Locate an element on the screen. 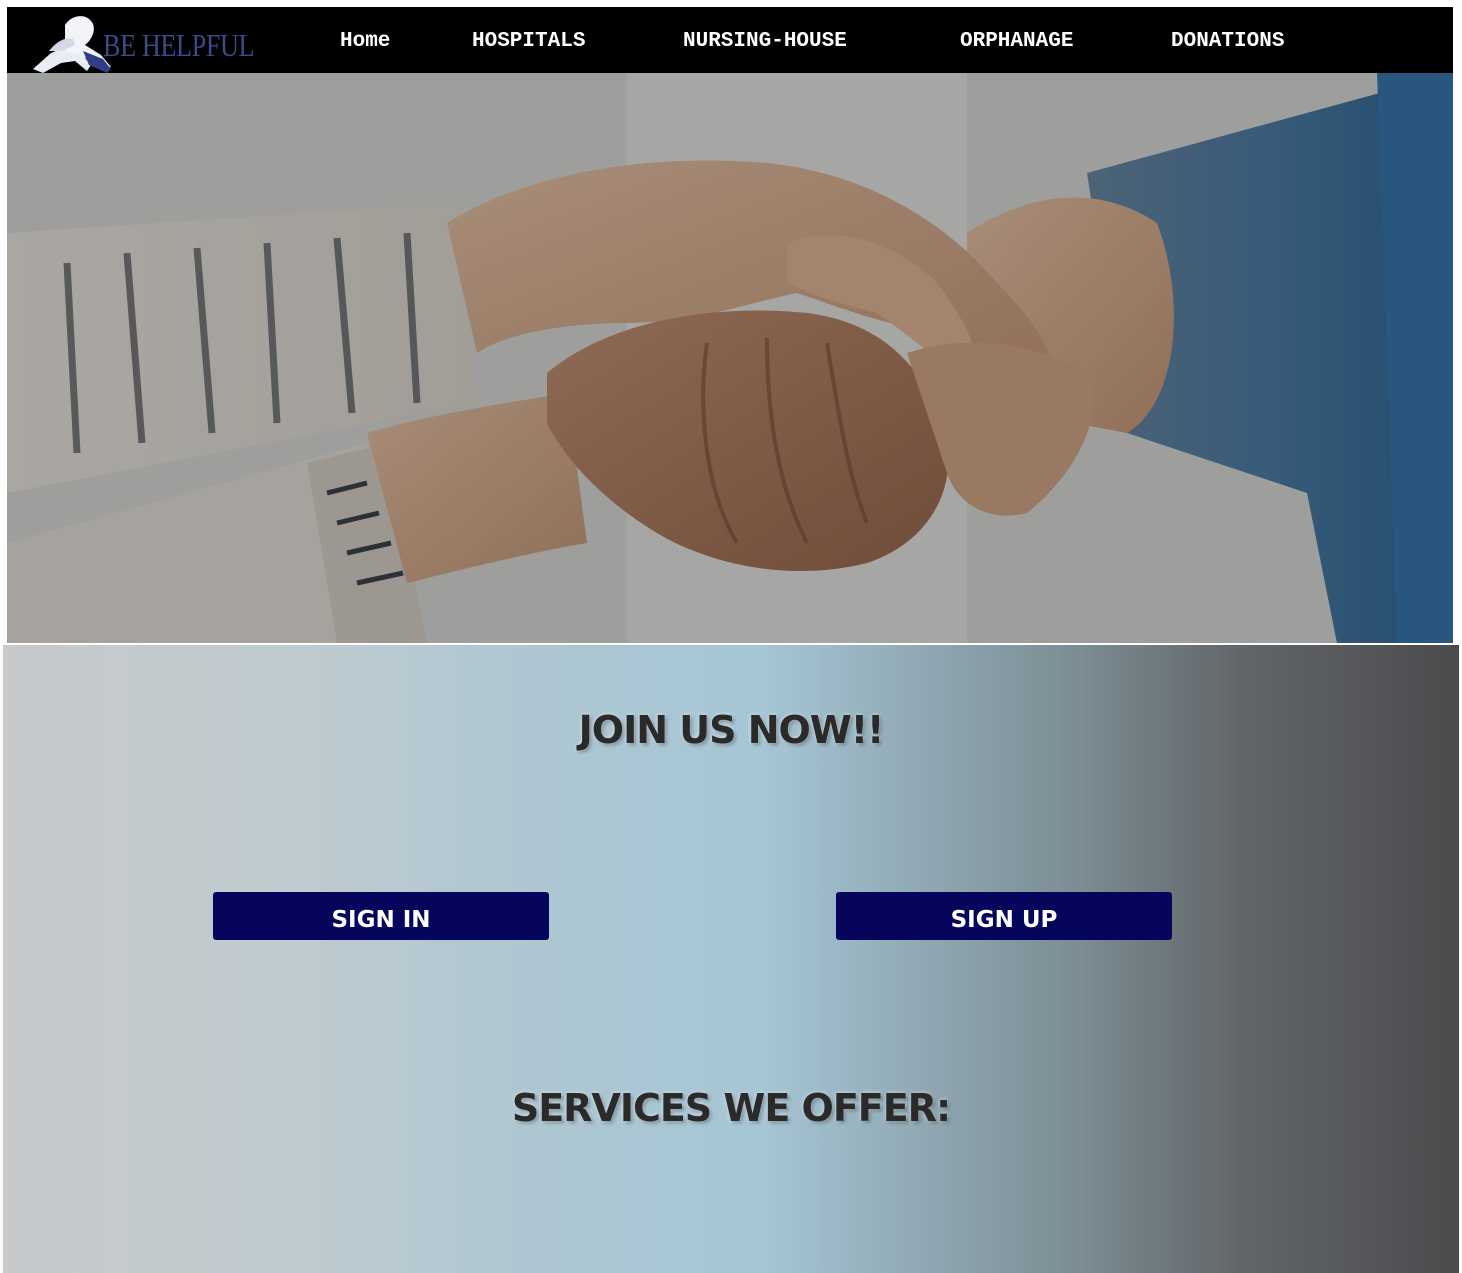  join-heading: JOIN US NOW!! is located at coordinates (731, 730).